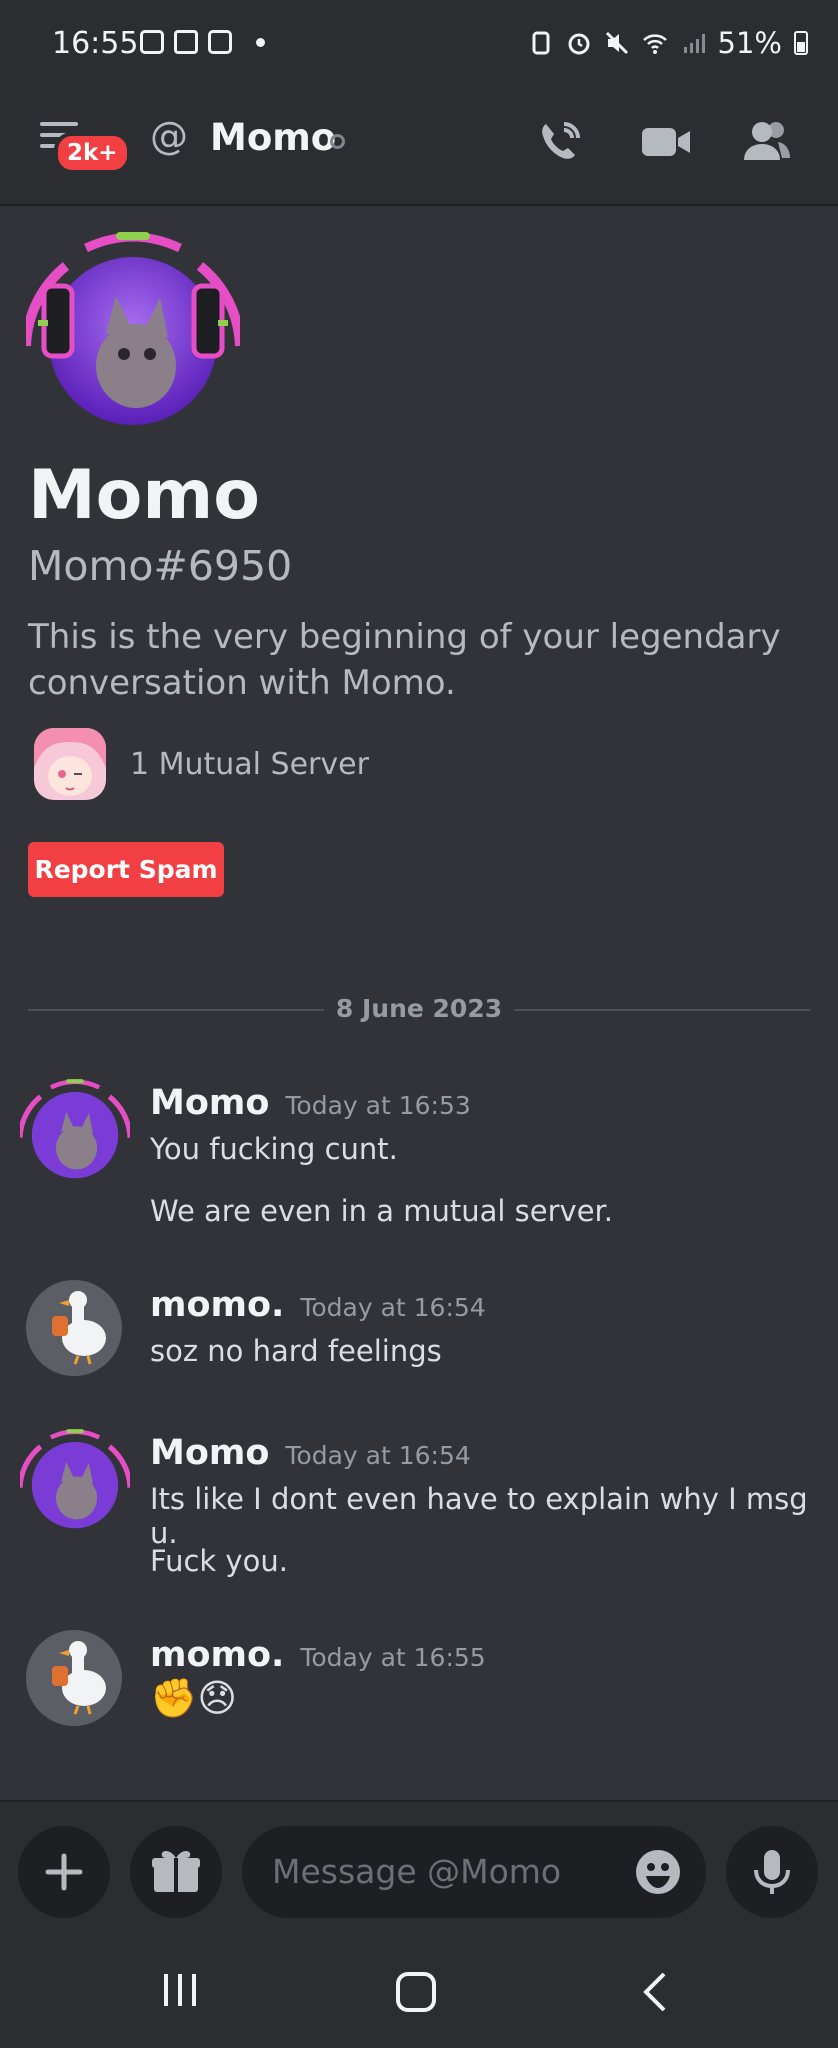  What do you see at coordinates (766, 142) in the screenshot?
I see `members-icon` at bounding box center [766, 142].